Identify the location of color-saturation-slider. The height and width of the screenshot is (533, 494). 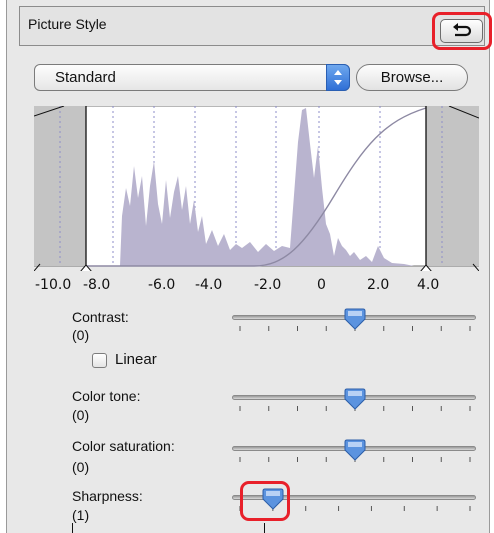
(355, 455).